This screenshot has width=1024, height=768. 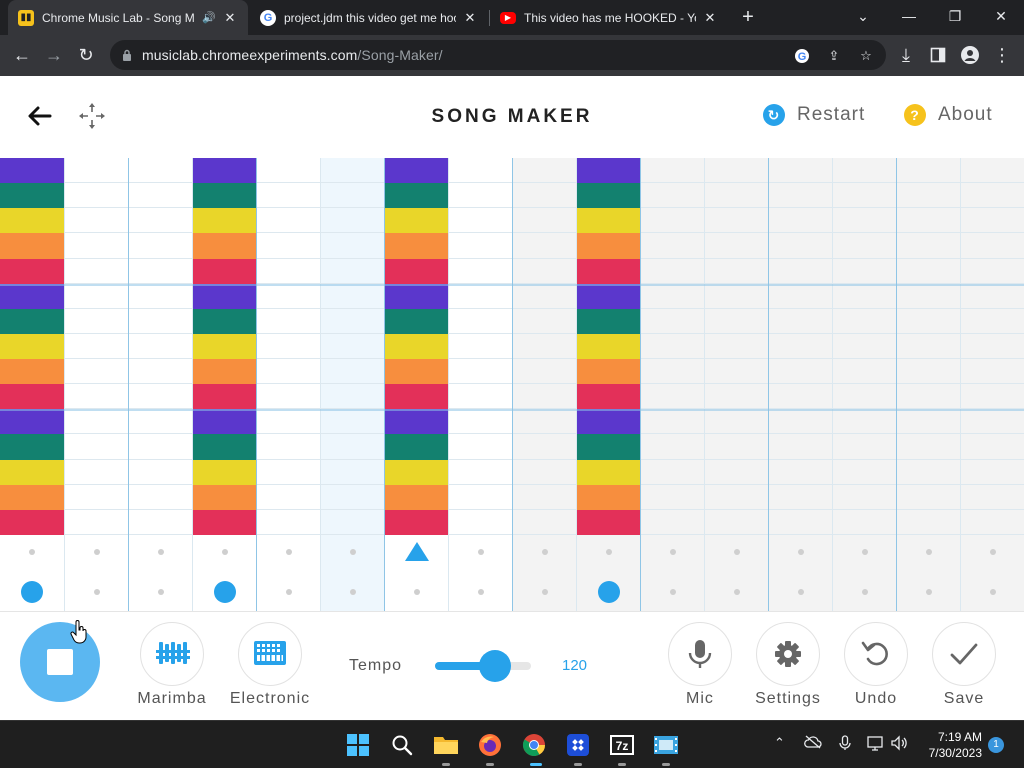 What do you see at coordinates (748, 17) in the screenshot?
I see `new-tab-button: +` at bounding box center [748, 17].